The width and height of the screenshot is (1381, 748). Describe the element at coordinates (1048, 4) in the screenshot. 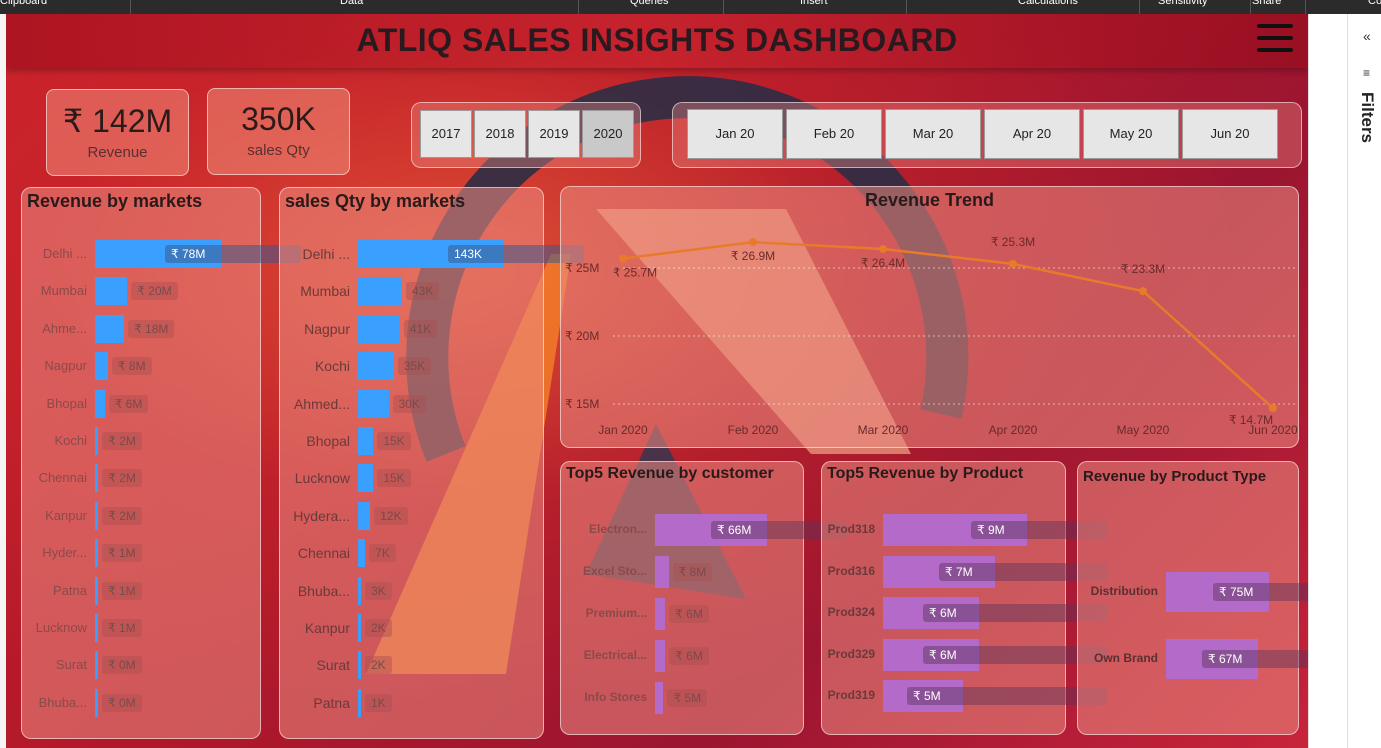

I see `ribbon-group-4: Calculations` at that location.